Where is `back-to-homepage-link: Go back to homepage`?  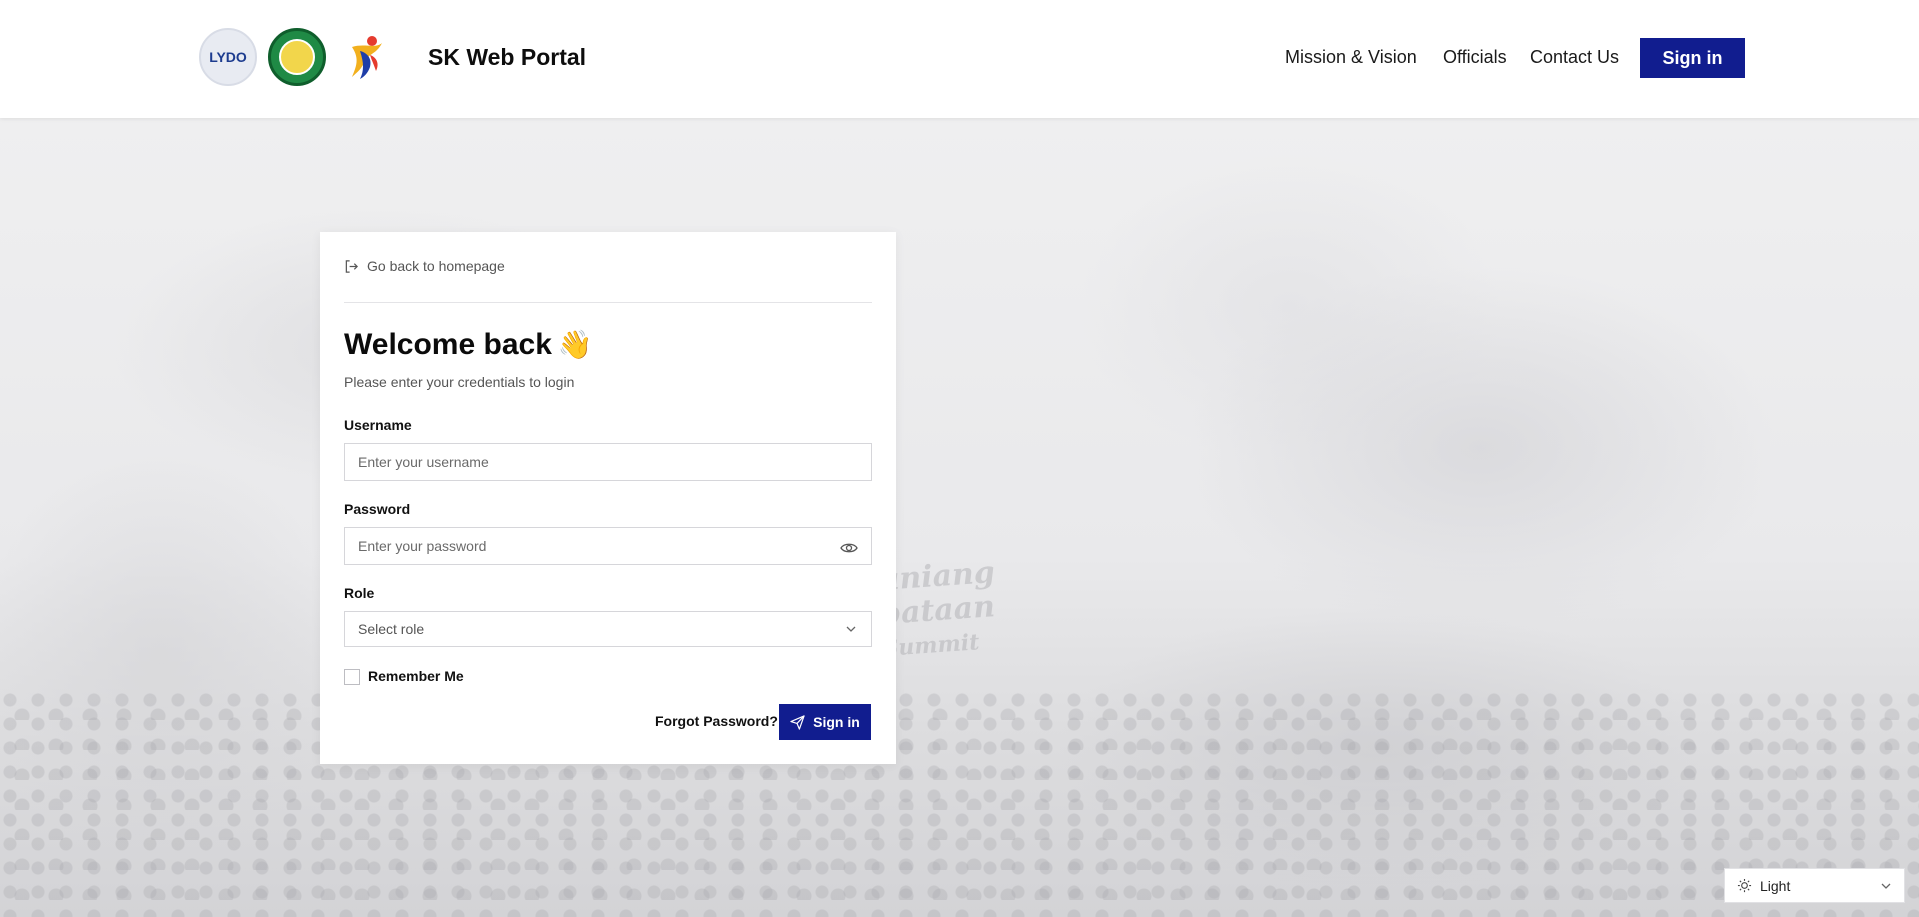 back-to-homepage-link: Go back to homepage is located at coordinates (424, 266).